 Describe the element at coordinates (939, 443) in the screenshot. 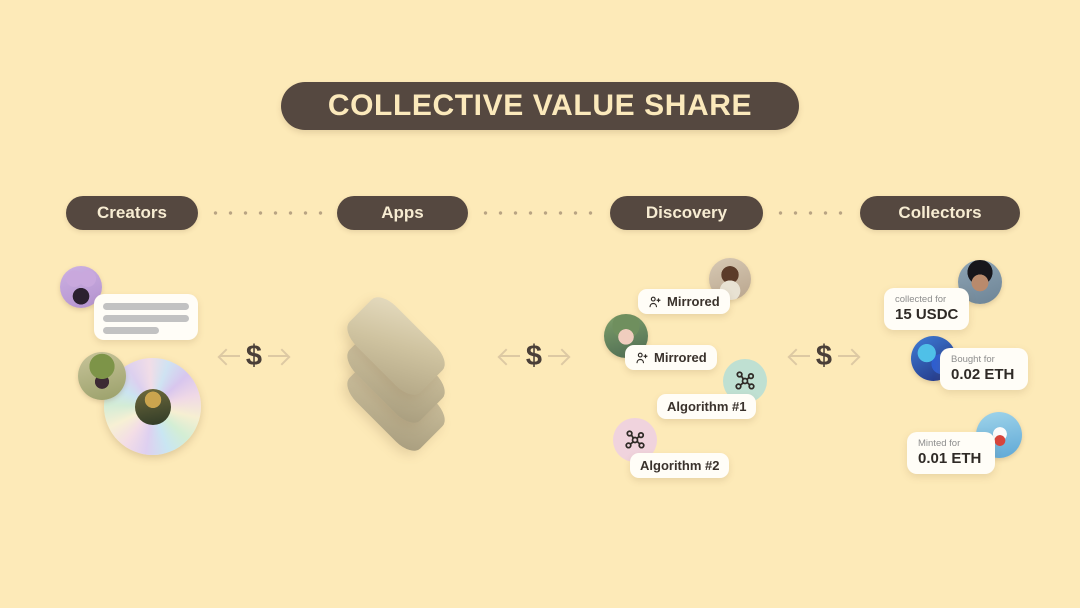

I see `price-caption: Minted for` at that location.